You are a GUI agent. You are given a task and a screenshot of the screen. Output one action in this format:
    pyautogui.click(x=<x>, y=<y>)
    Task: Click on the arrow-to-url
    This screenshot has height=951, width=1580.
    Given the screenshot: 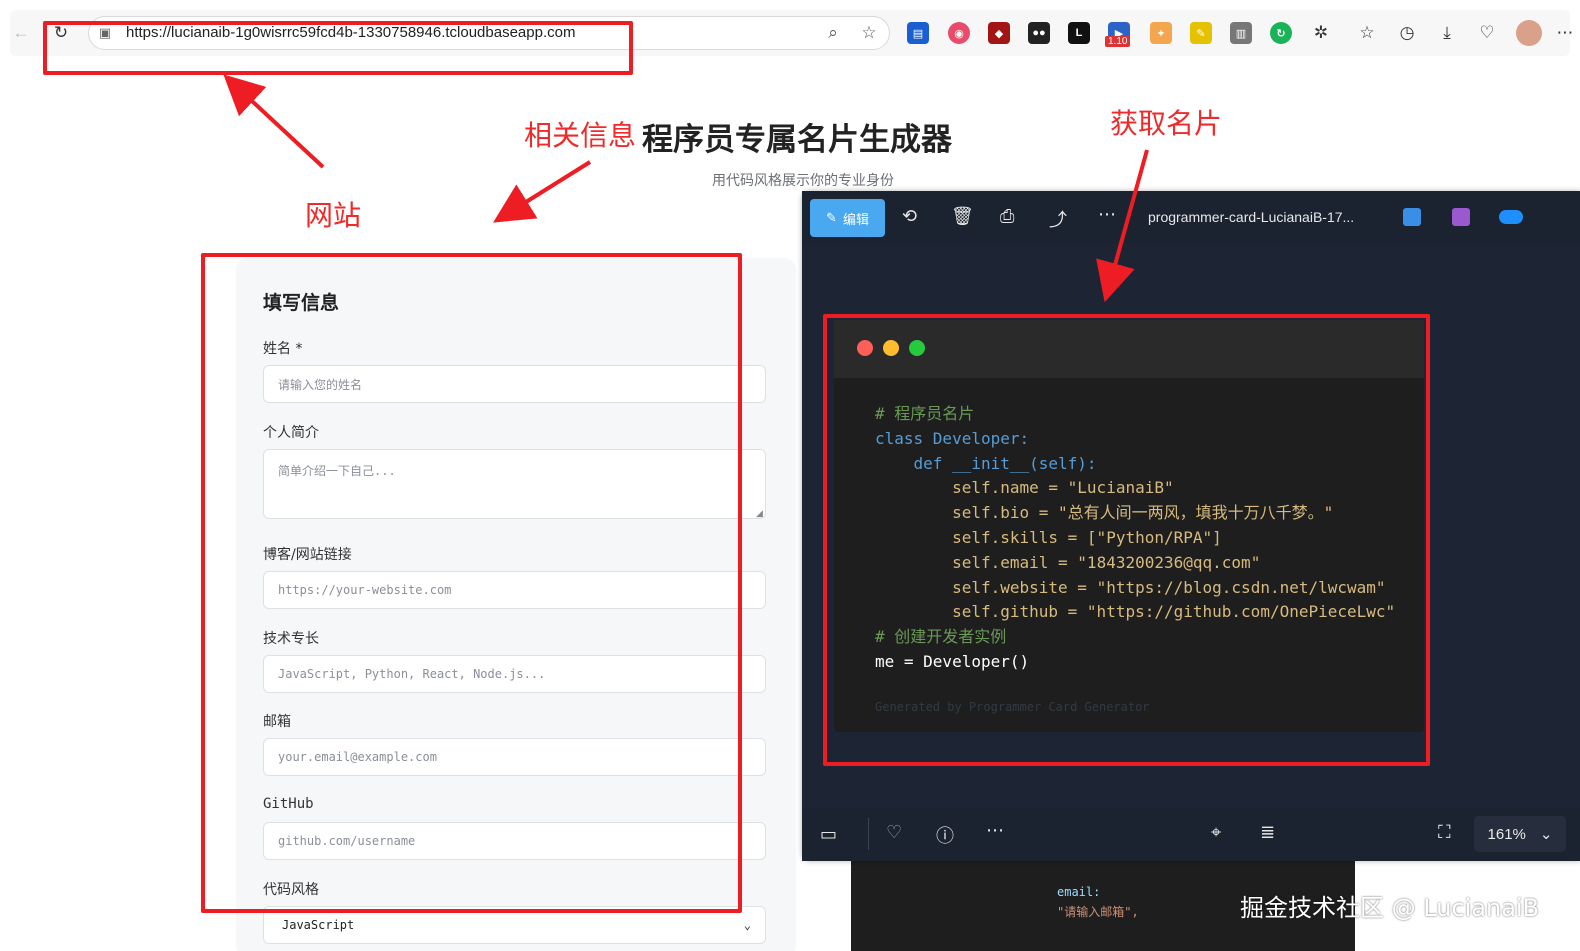 What is the action you would take?
    pyautogui.click(x=274, y=121)
    